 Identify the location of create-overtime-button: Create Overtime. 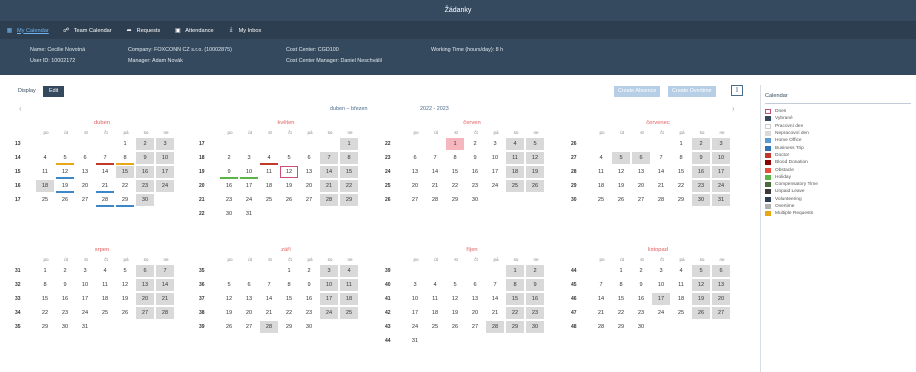
(692, 91).